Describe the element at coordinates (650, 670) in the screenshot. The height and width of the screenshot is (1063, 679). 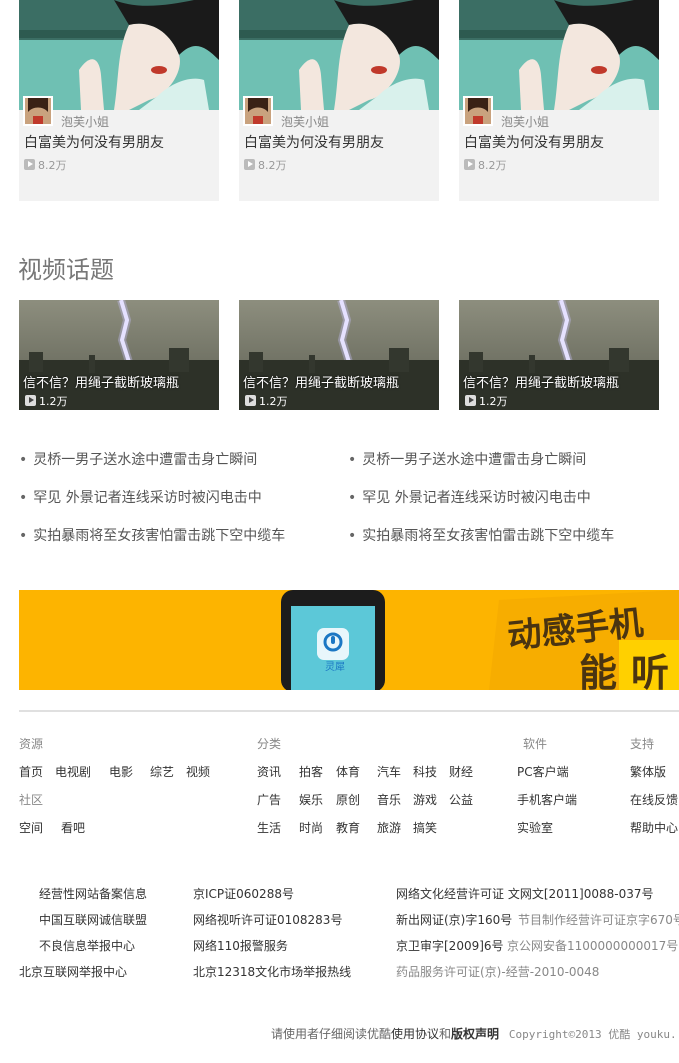
I see `banner-subline-2: 听` at that location.